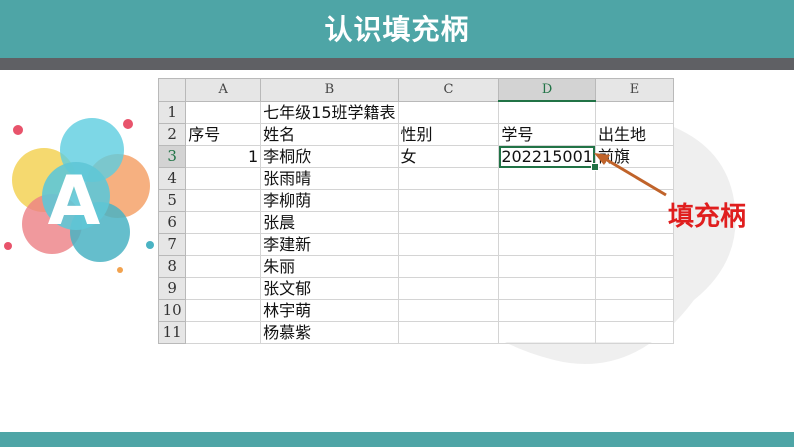  What do you see at coordinates (172, 156) in the screenshot?
I see `row-header: 3` at bounding box center [172, 156].